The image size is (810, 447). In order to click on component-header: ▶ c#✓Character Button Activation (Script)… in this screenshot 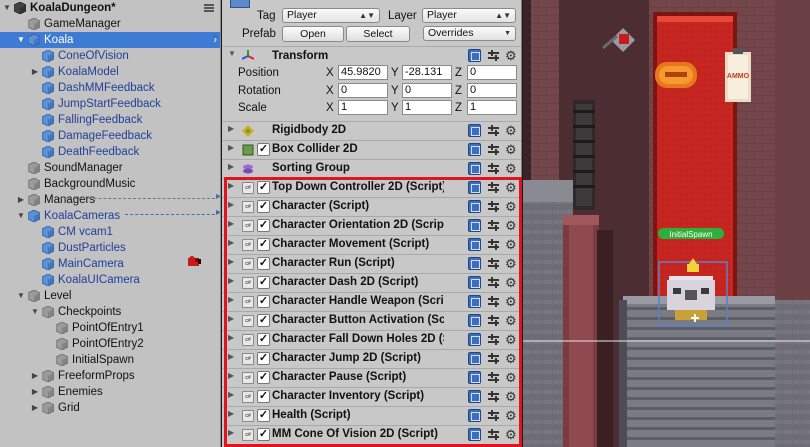, I will do `click(371, 320)`.